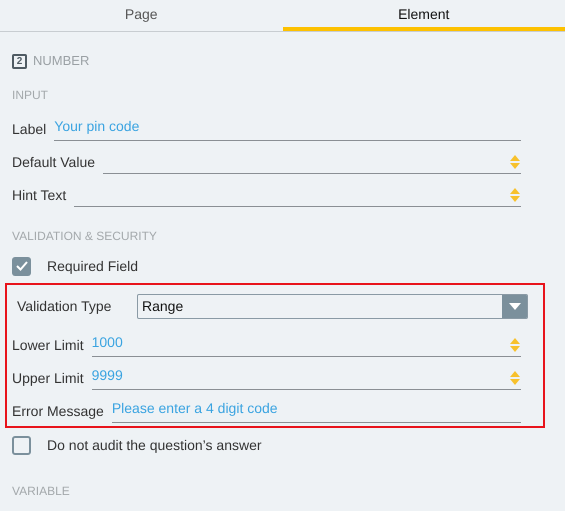  Describe the element at coordinates (514, 306) in the screenshot. I see `caret-down-icon` at that location.